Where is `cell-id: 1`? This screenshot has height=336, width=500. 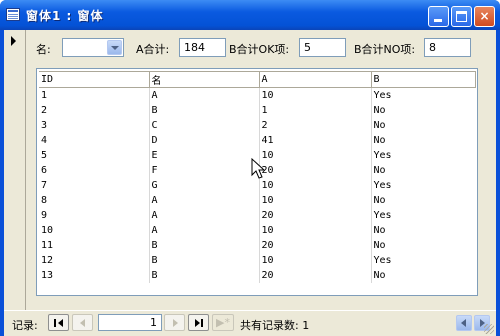
cell-id: 1 is located at coordinates (94, 95).